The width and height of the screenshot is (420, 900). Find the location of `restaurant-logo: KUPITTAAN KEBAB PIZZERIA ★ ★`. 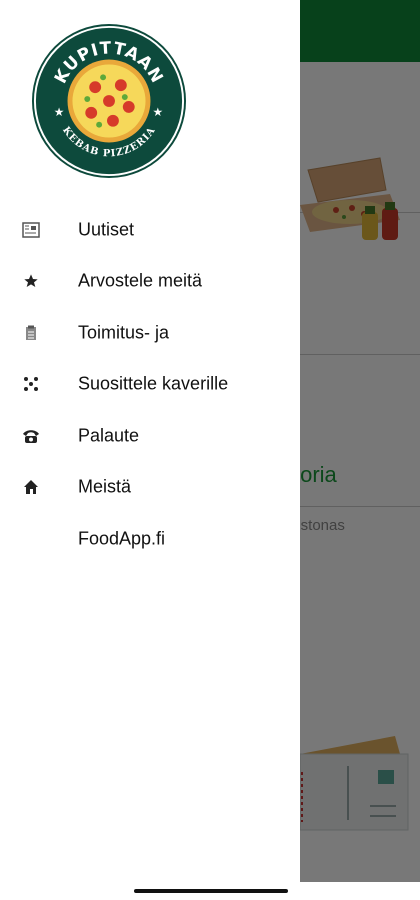

restaurant-logo: KUPITTAAN KEBAB PIZZERIA ★ ★ is located at coordinates (109, 101).